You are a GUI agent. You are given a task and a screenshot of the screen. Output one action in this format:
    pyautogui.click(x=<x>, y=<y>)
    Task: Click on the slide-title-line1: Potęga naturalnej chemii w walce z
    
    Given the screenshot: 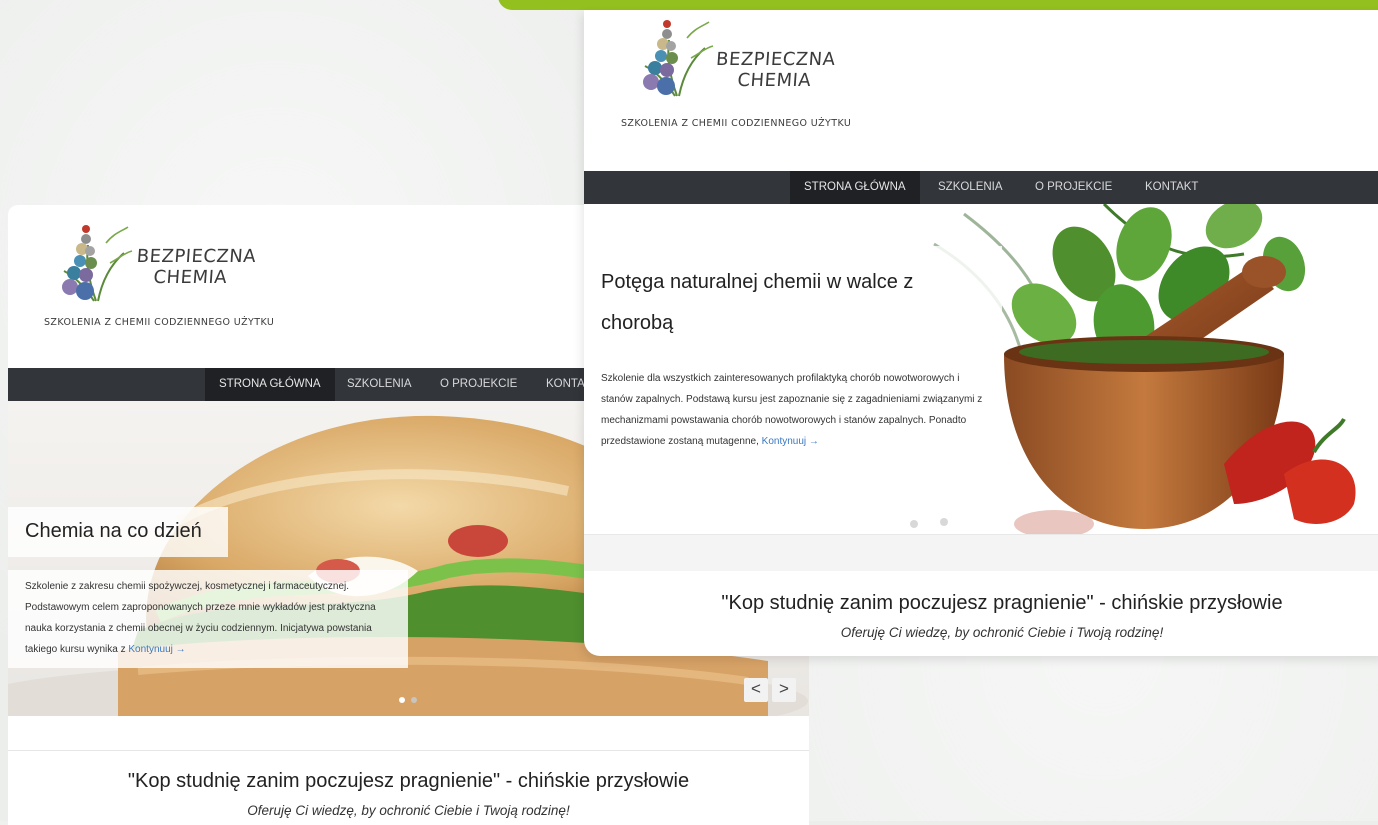 What is the action you would take?
    pyautogui.click(x=757, y=282)
    